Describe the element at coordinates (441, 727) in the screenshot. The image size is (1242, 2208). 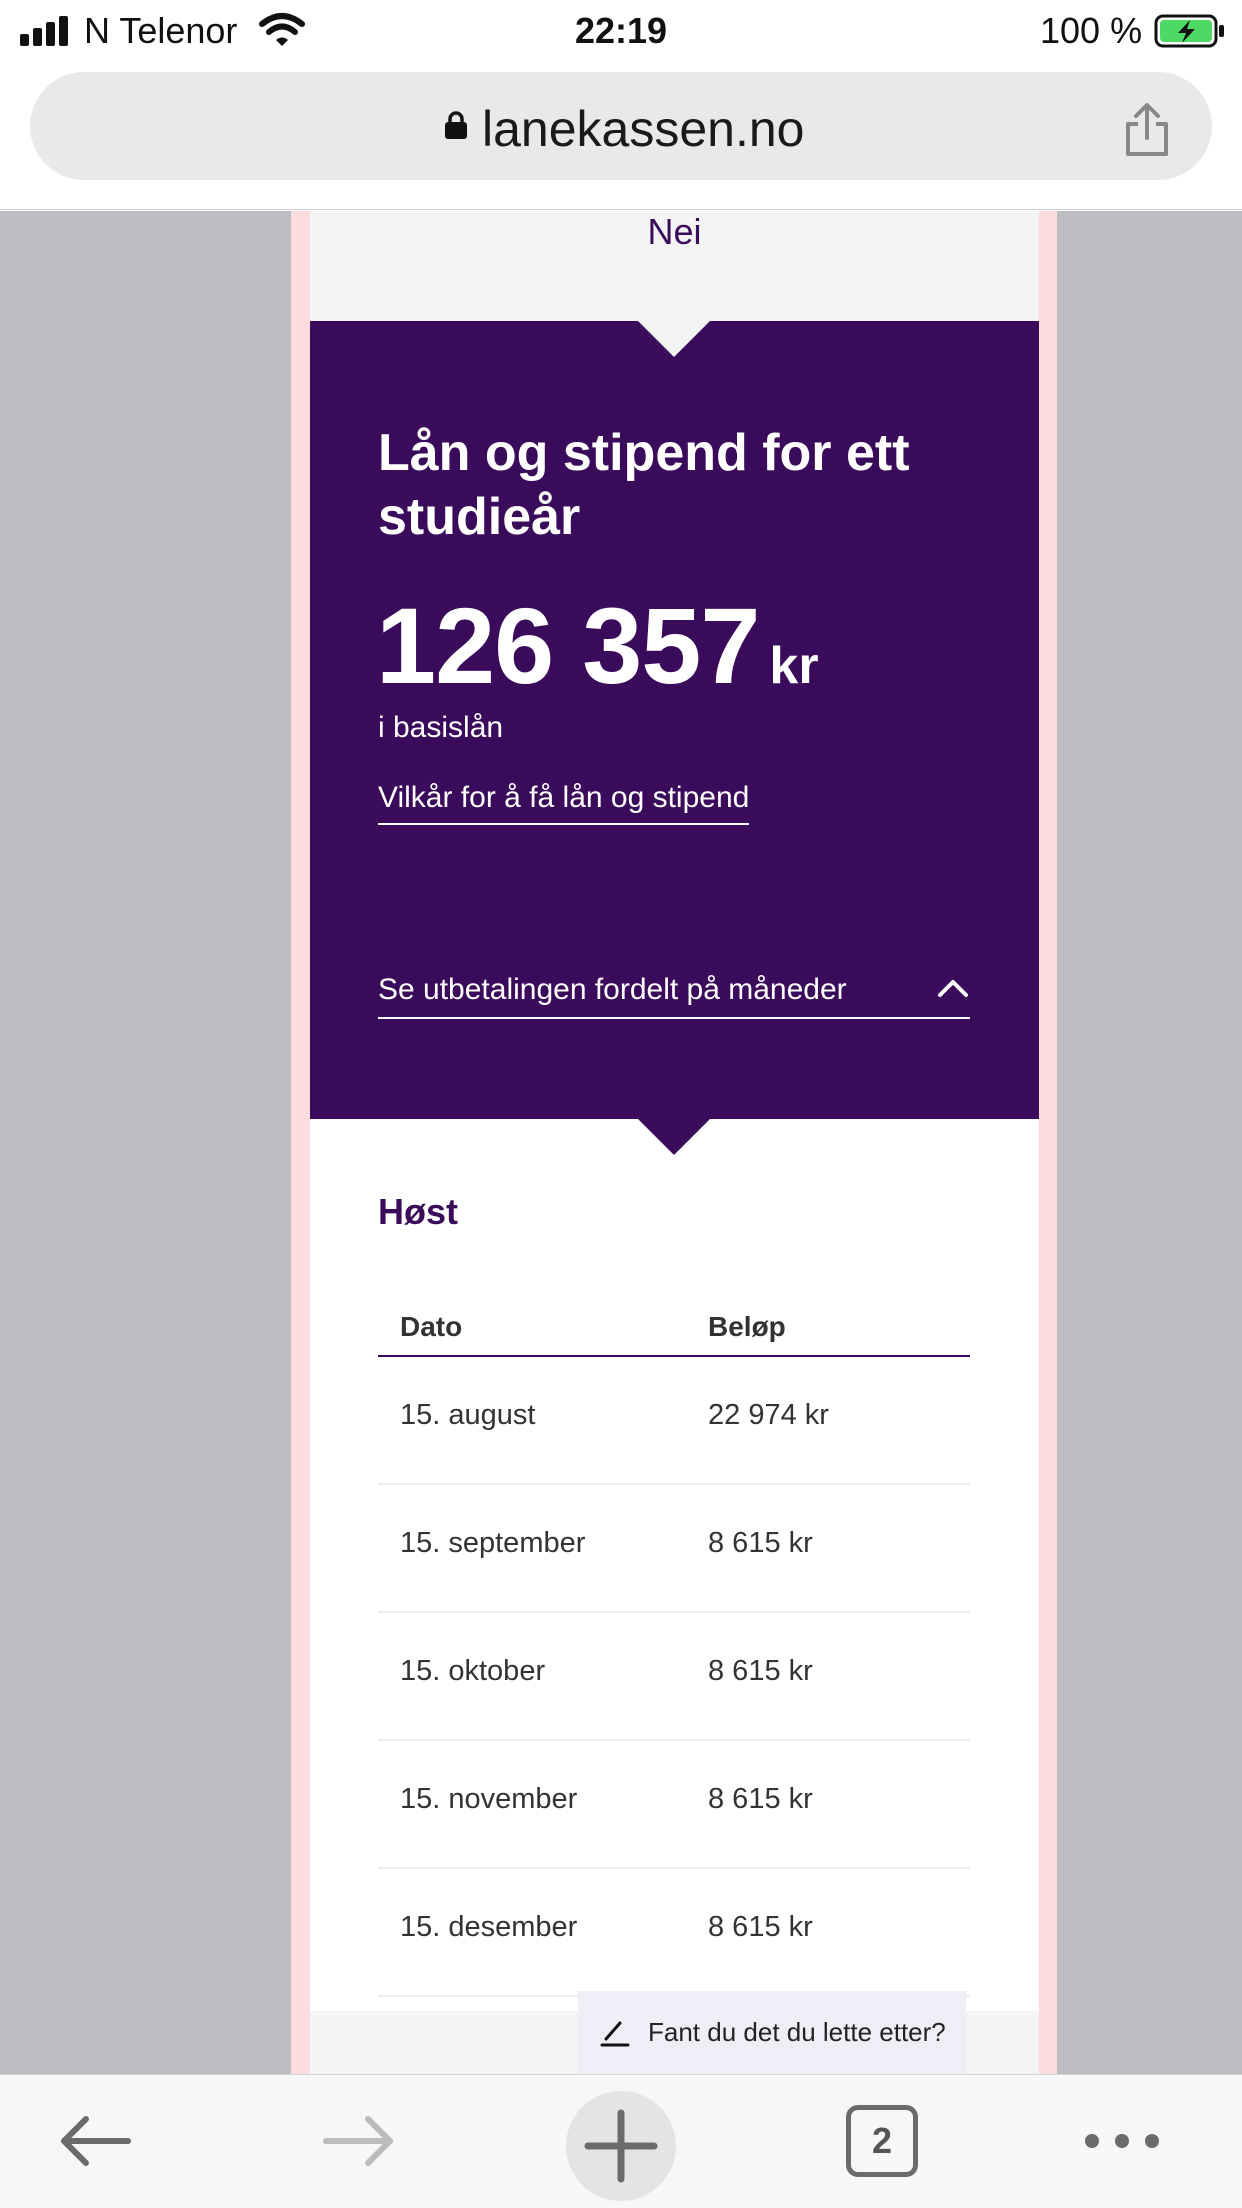
I see `result-amount-description: i basislån` at that location.